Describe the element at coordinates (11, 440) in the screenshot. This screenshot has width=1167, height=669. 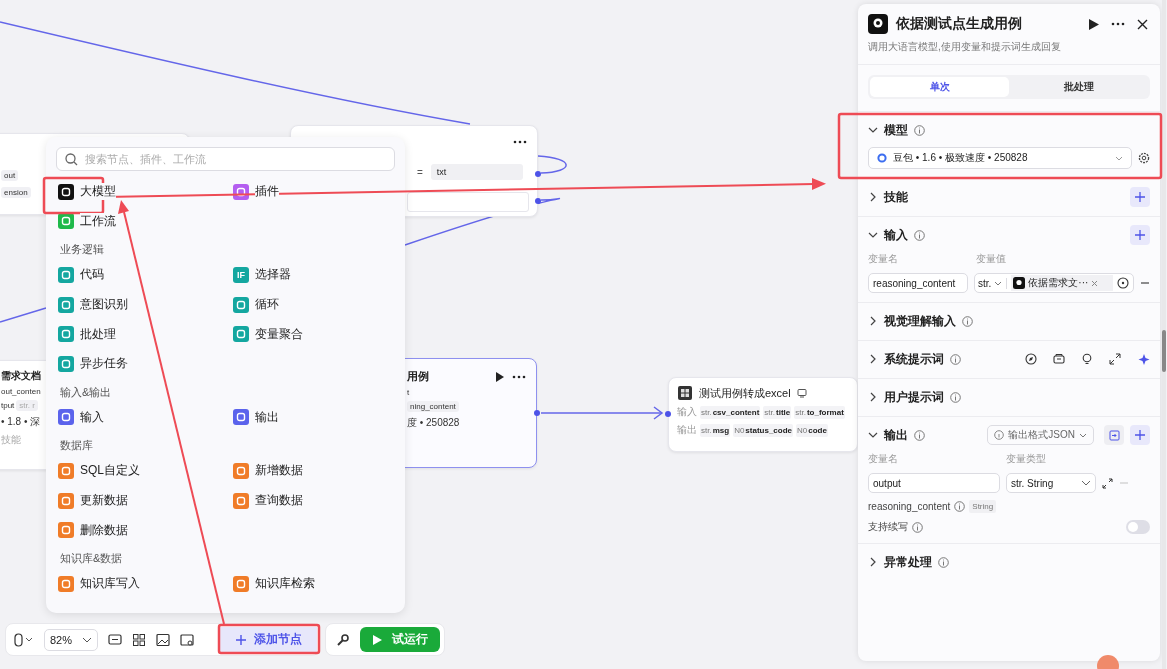
I see `skills-text: 技能` at that location.